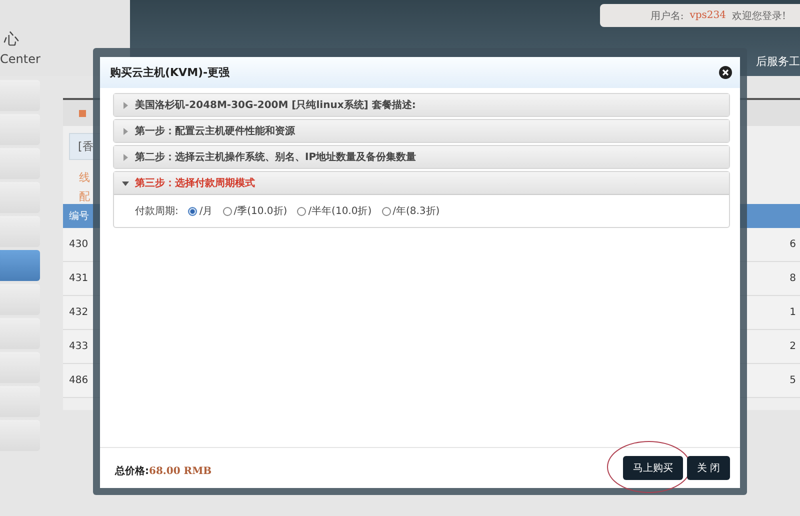  Describe the element at coordinates (275, 105) in the screenshot. I see `section-title: 美国洛杉矶-2048M-30G-200M [只纯linux系统] 套餐描述:` at that location.